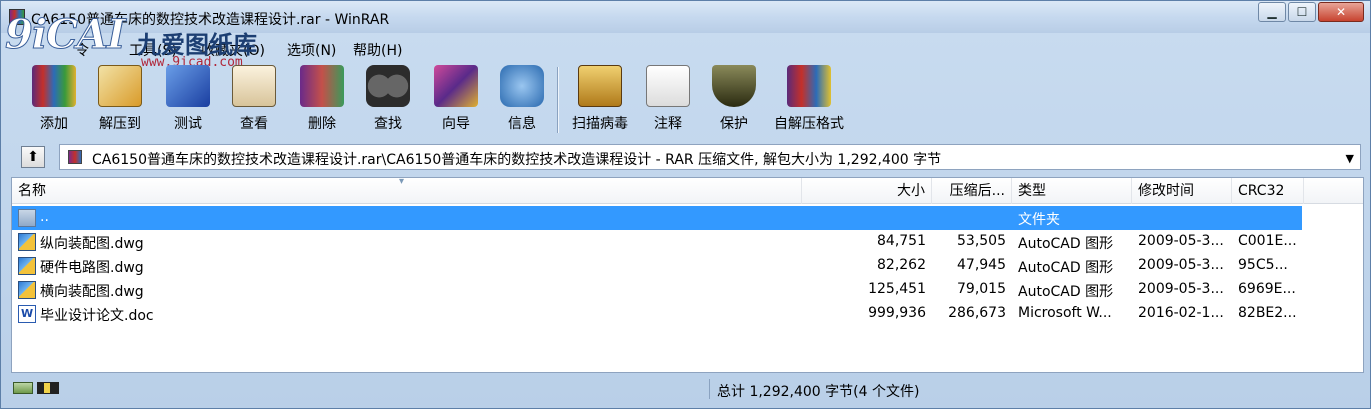 This screenshot has width=1371, height=409. I want to click on find-button: 查找, so click(388, 100).